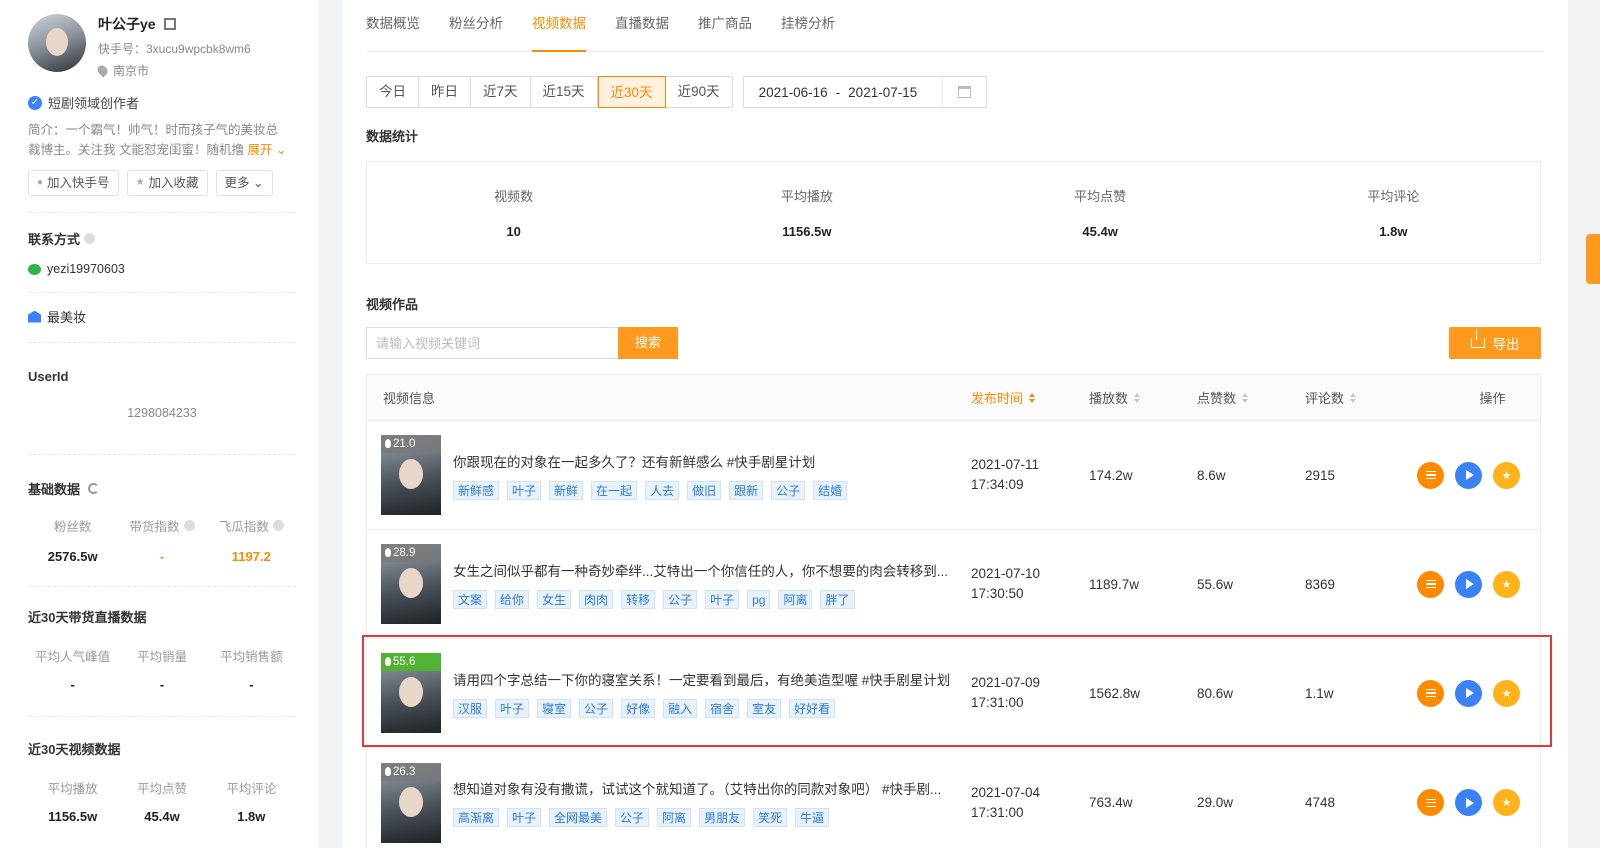  I want to click on col-play: 播放数, so click(1143, 397).